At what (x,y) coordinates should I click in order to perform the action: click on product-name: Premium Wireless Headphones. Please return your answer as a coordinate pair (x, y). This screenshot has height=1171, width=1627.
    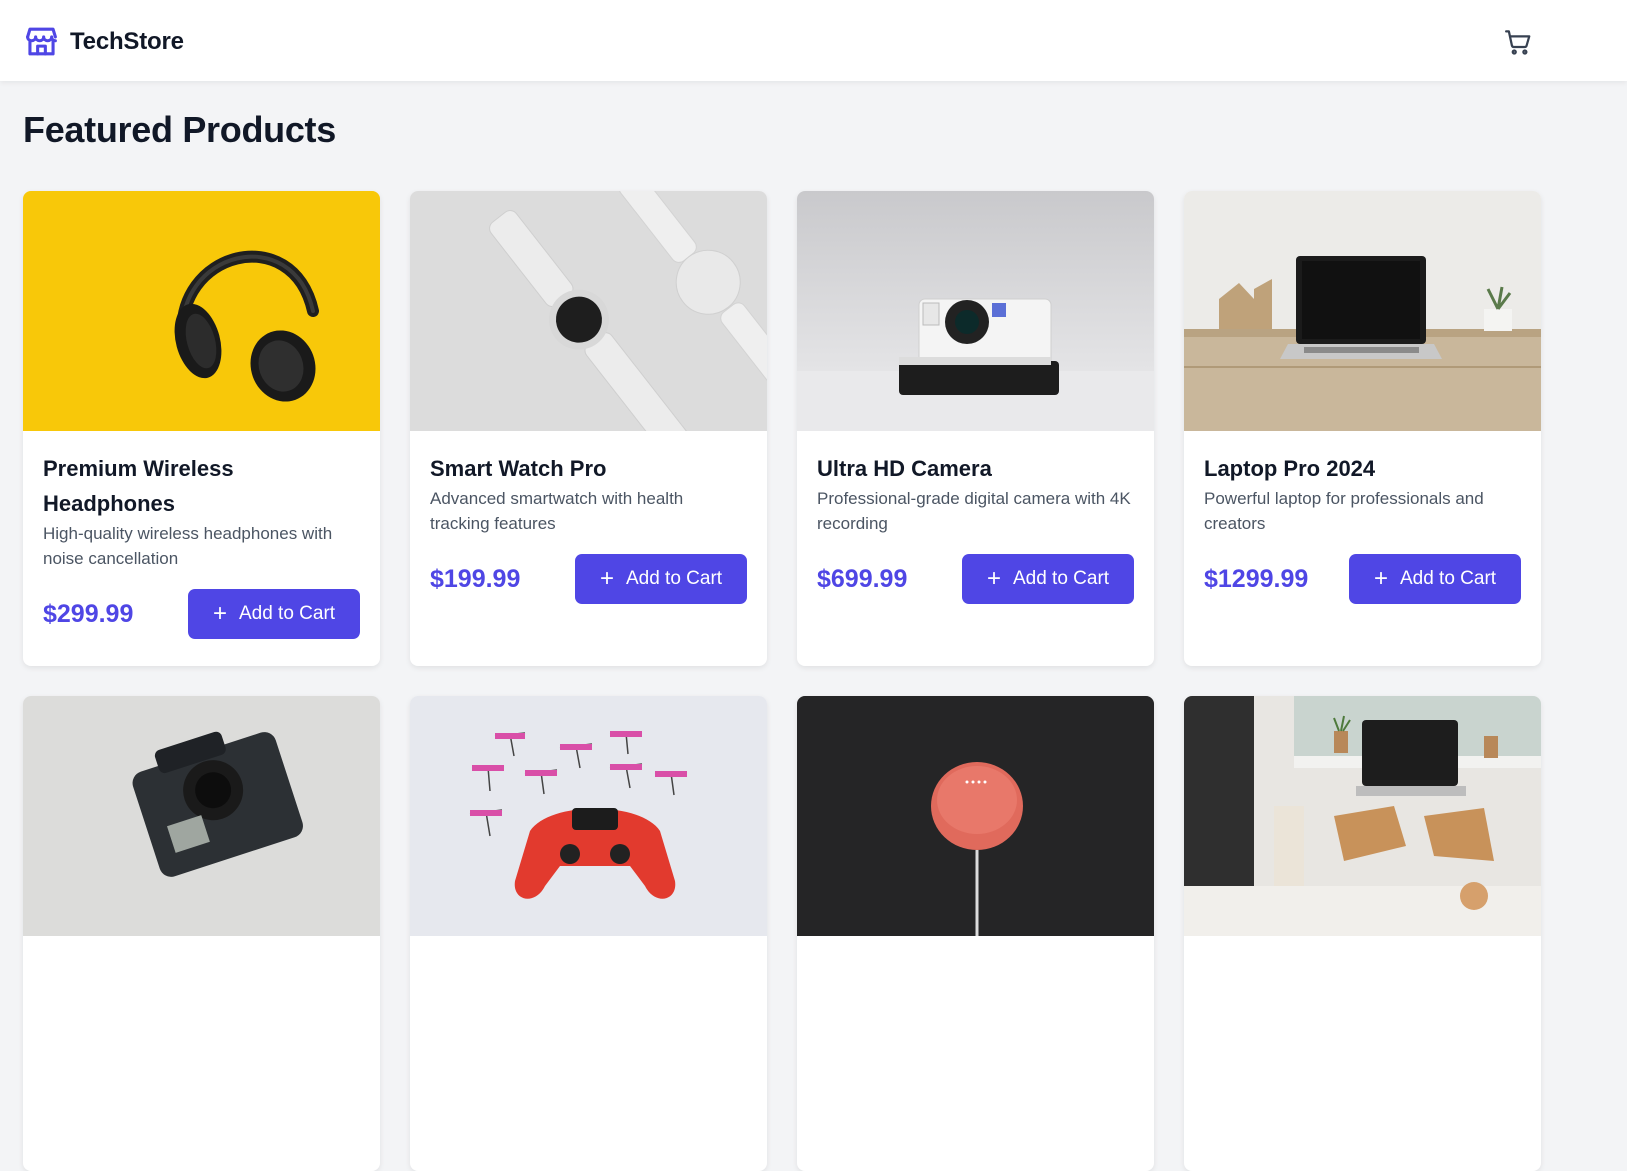
    Looking at the image, I should click on (138, 486).